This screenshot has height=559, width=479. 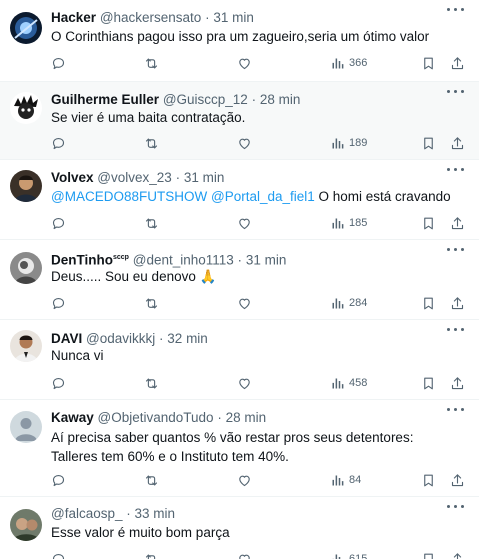 I want to click on views-button: 458, so click(x=348, y=383).